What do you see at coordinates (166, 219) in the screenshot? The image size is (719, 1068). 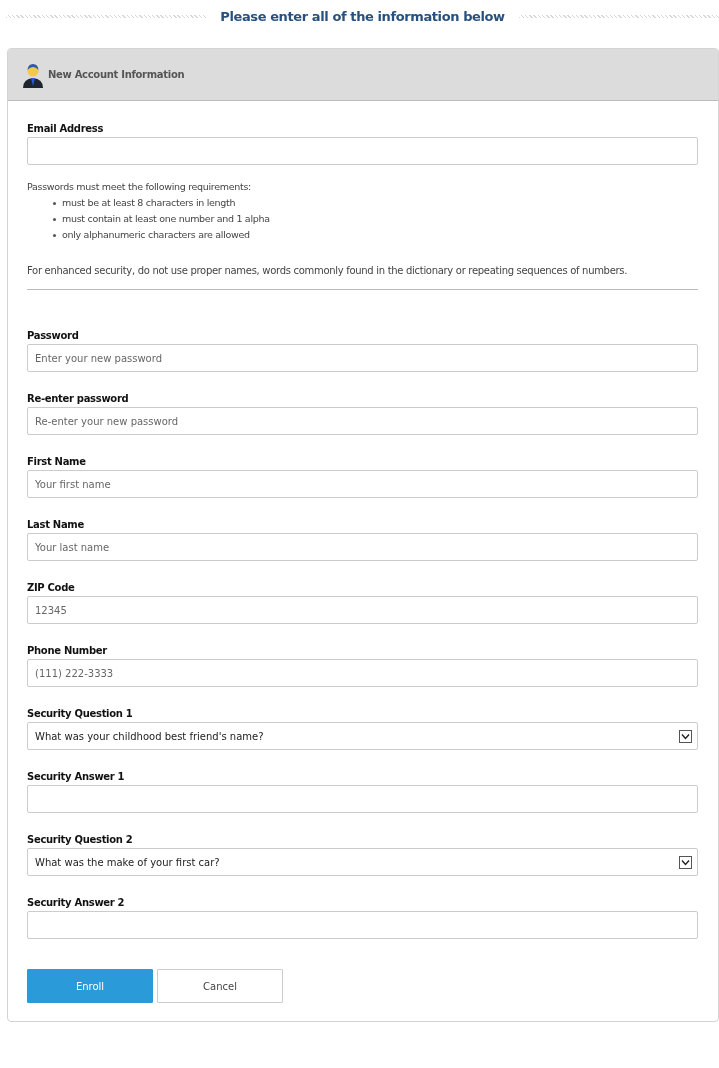 I see `requirement-text: must contain at least one number and 1 alpha` at bounding box center [166, 219].